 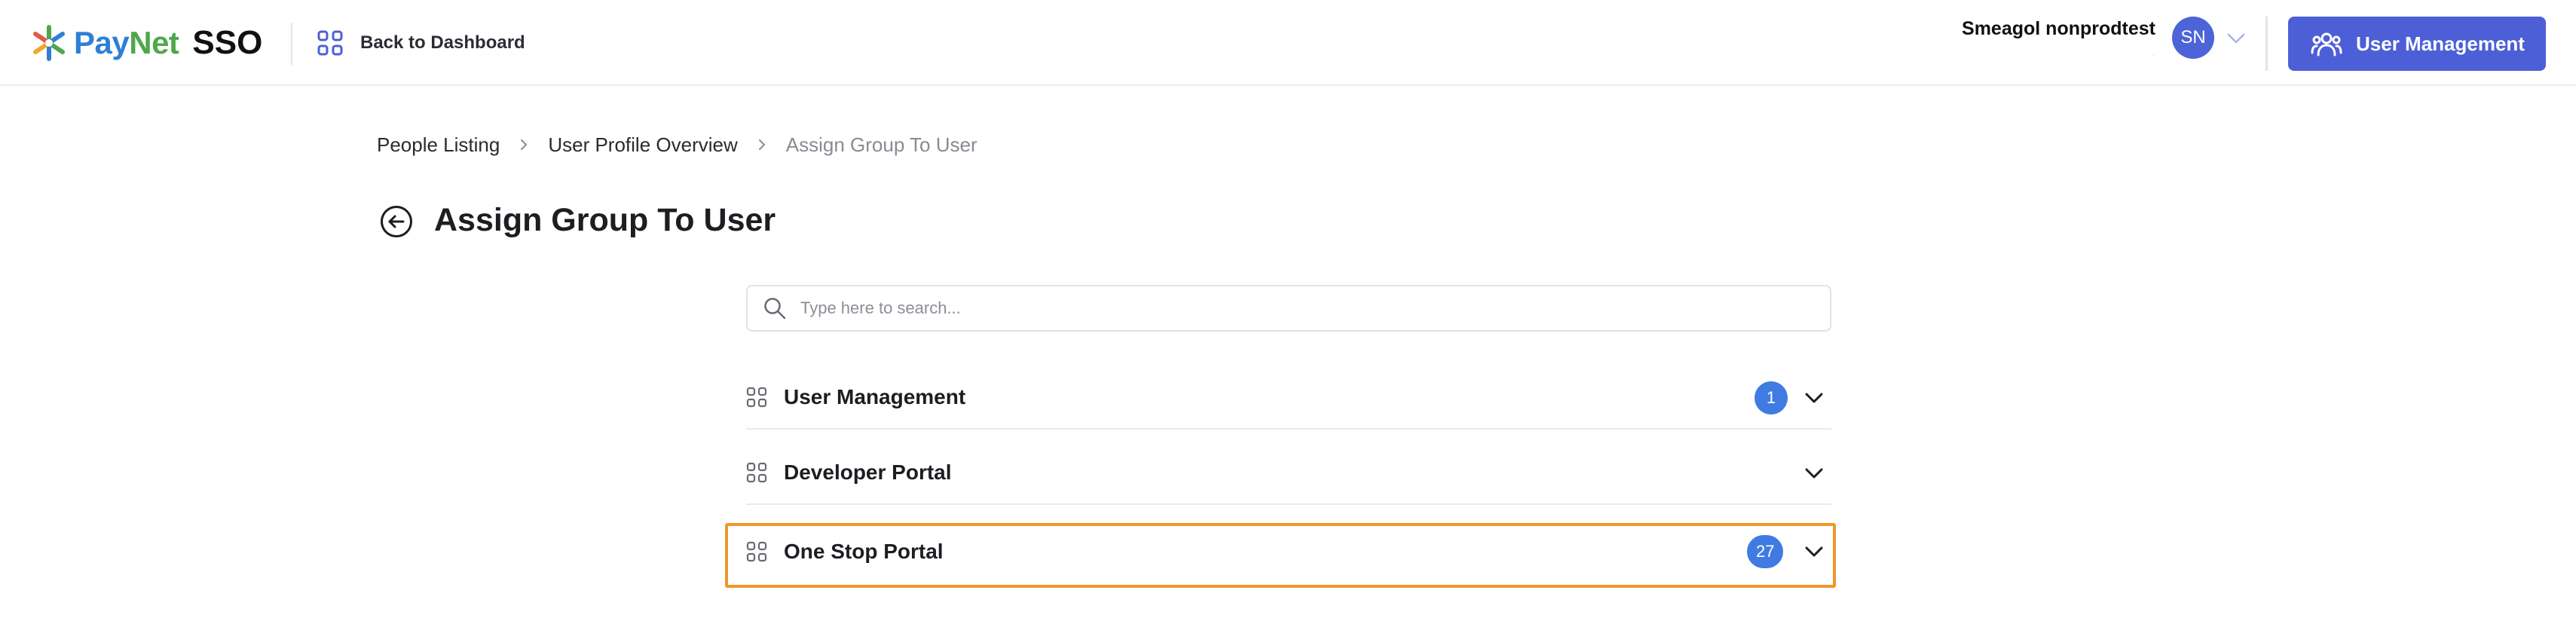 I want to click on brand-name: PayNet, so click(x=127, y=43).